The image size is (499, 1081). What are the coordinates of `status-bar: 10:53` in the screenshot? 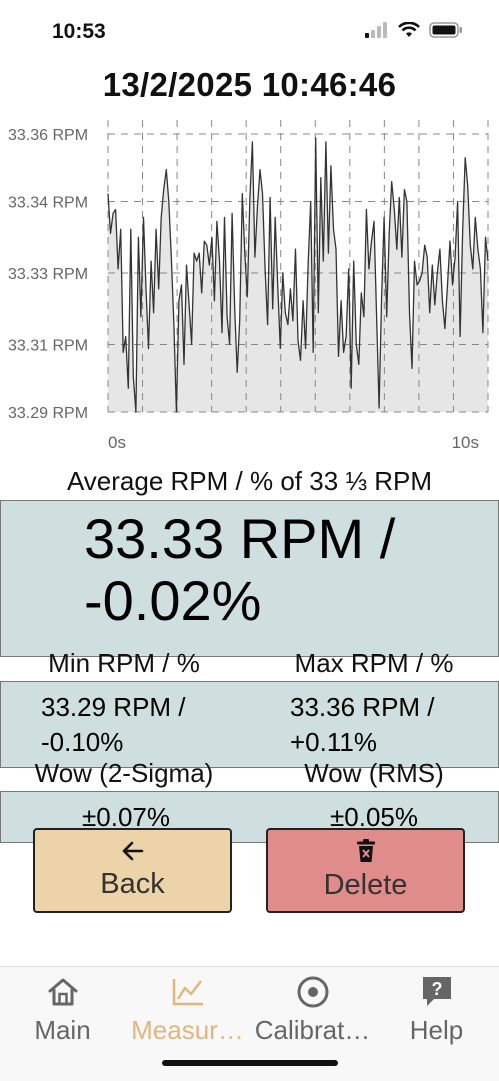 It's located at (249, 32).